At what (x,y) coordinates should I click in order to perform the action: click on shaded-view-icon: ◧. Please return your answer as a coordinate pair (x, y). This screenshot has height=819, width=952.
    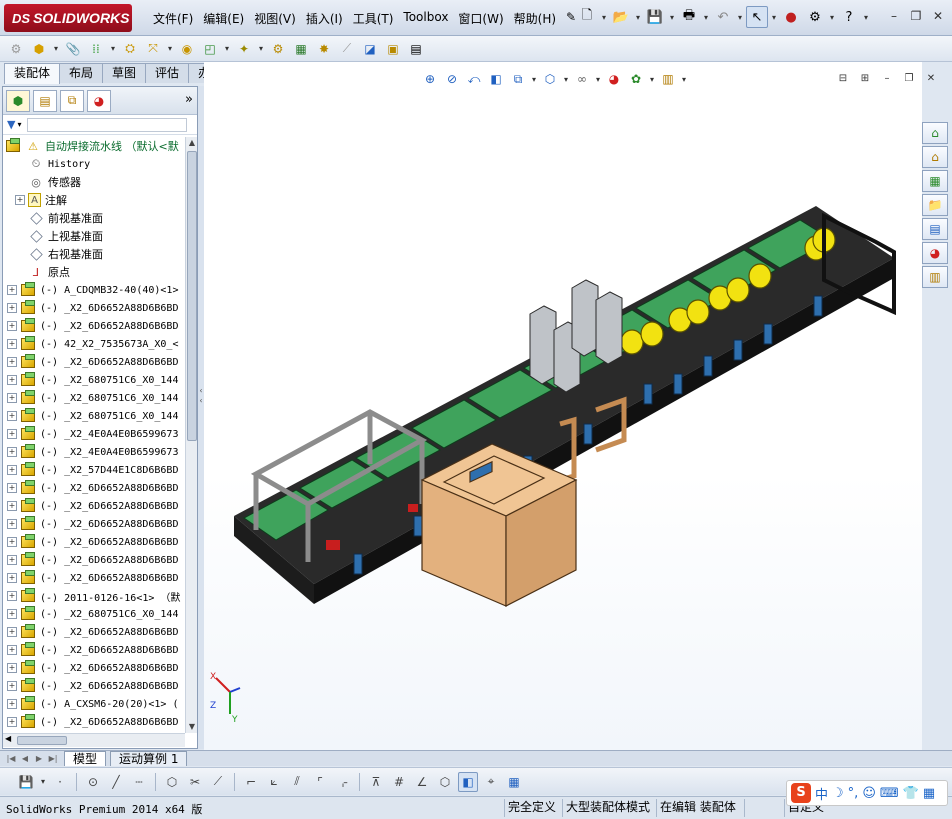
    Looking at the image, I should click on (468, 781).